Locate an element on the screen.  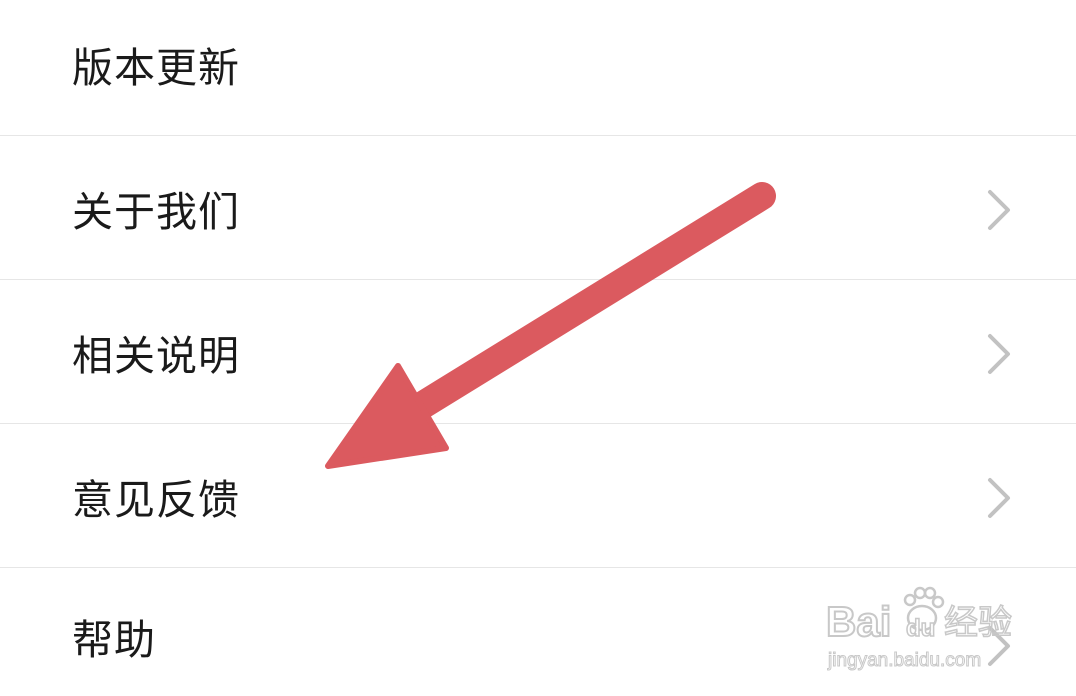
menu-item-label: 帮助 is located at coordinates (114, 640).